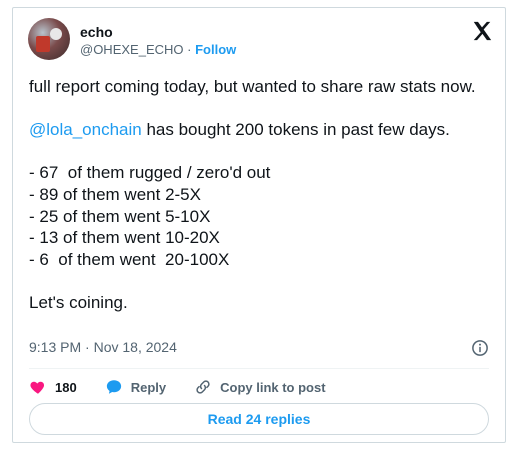 The image size is (514, 457). What do you see at coordinates (203, 387) in the screenshot?
I see `link-icon` at bounding box center [203, 387].